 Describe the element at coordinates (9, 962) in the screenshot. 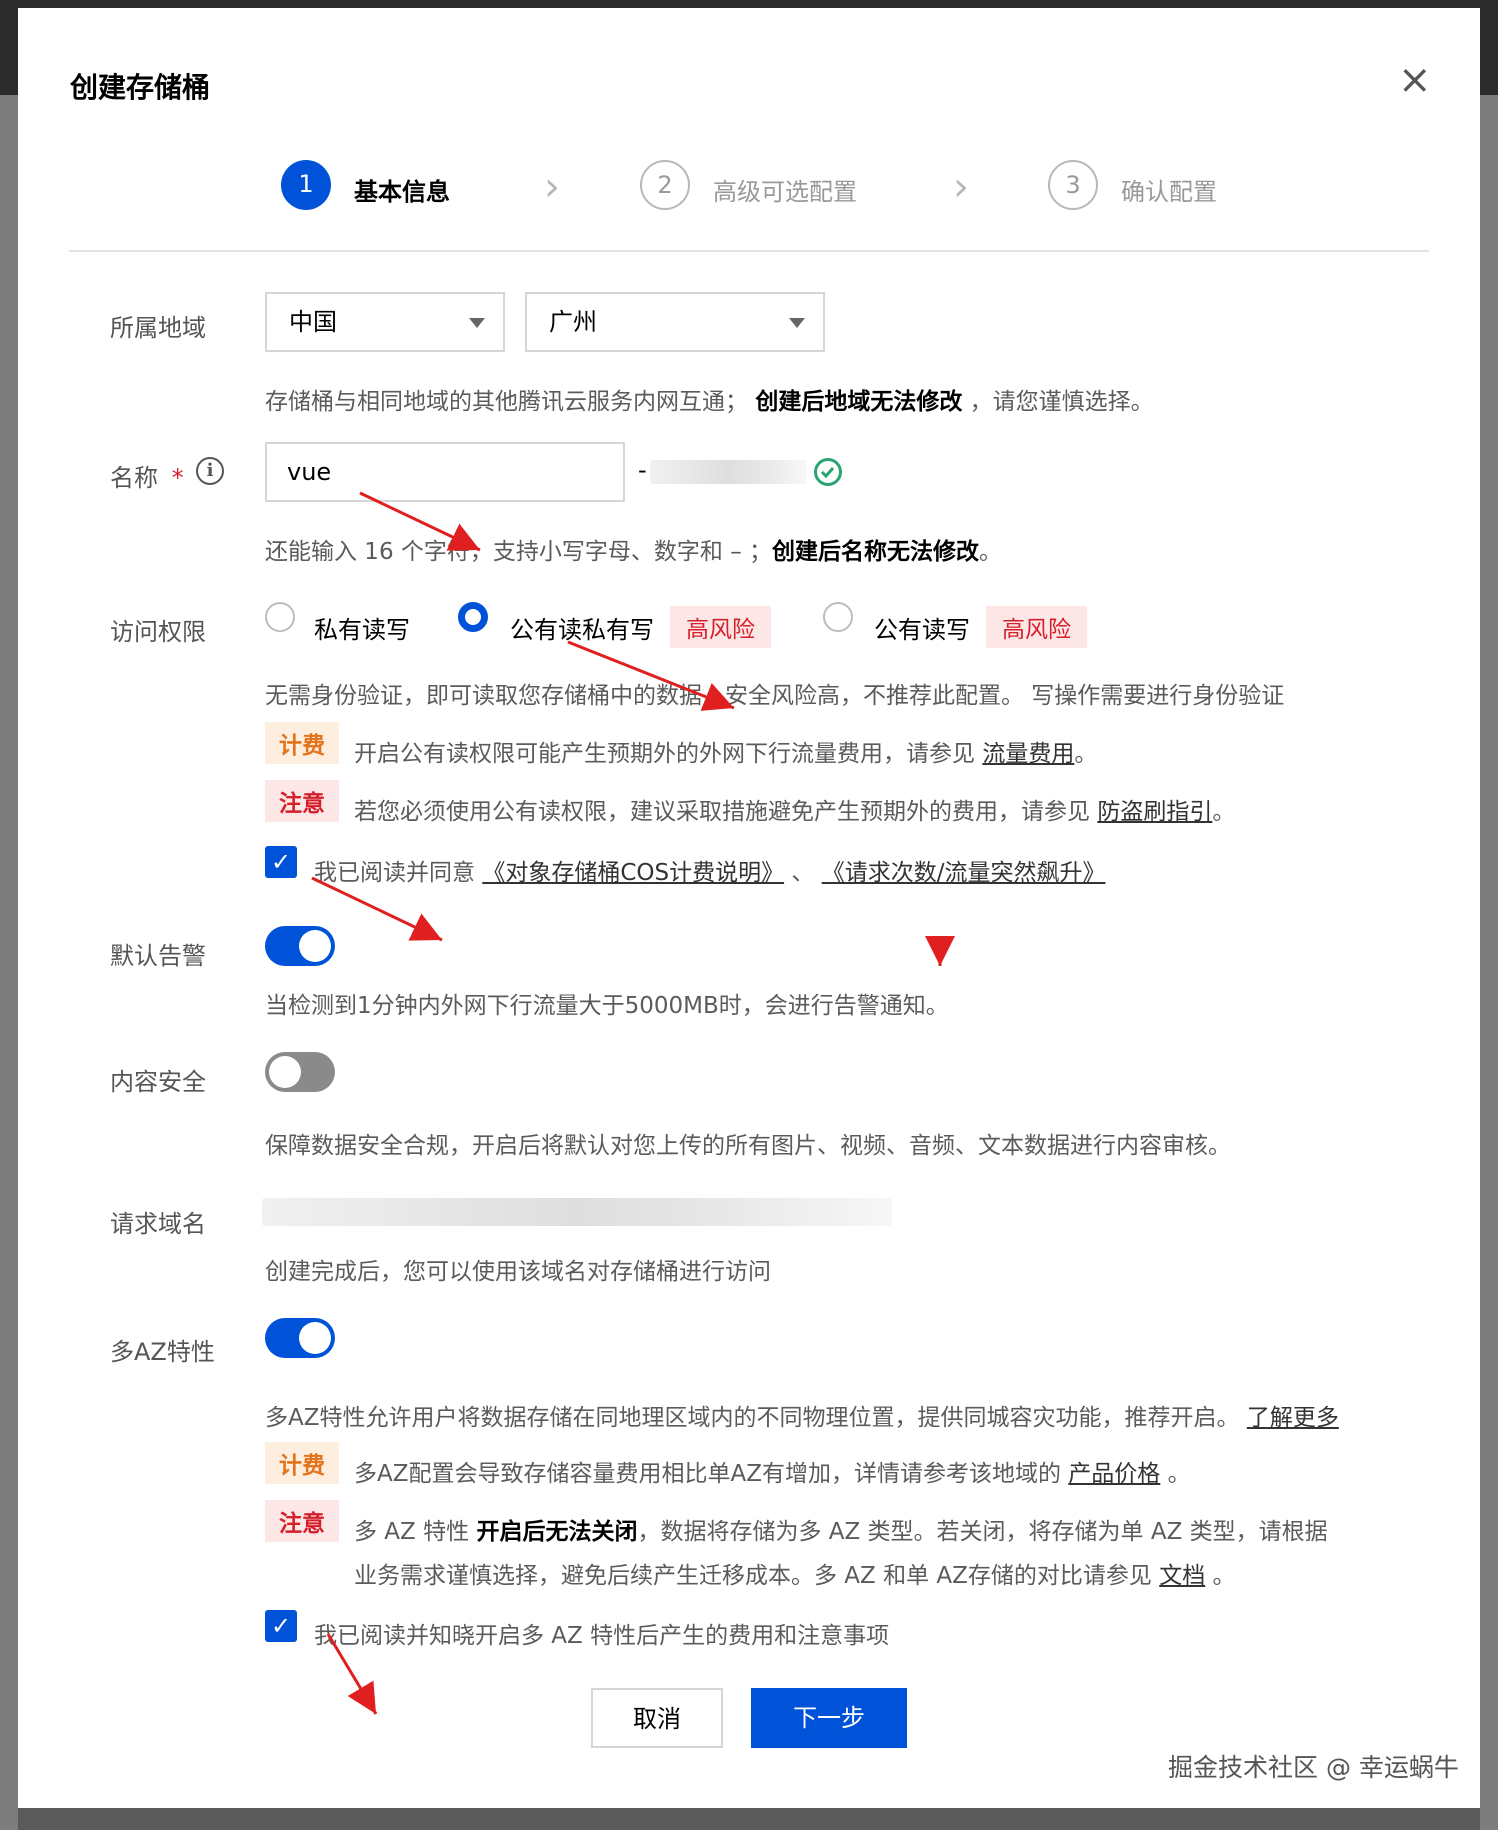

I see `background-left` at that location.